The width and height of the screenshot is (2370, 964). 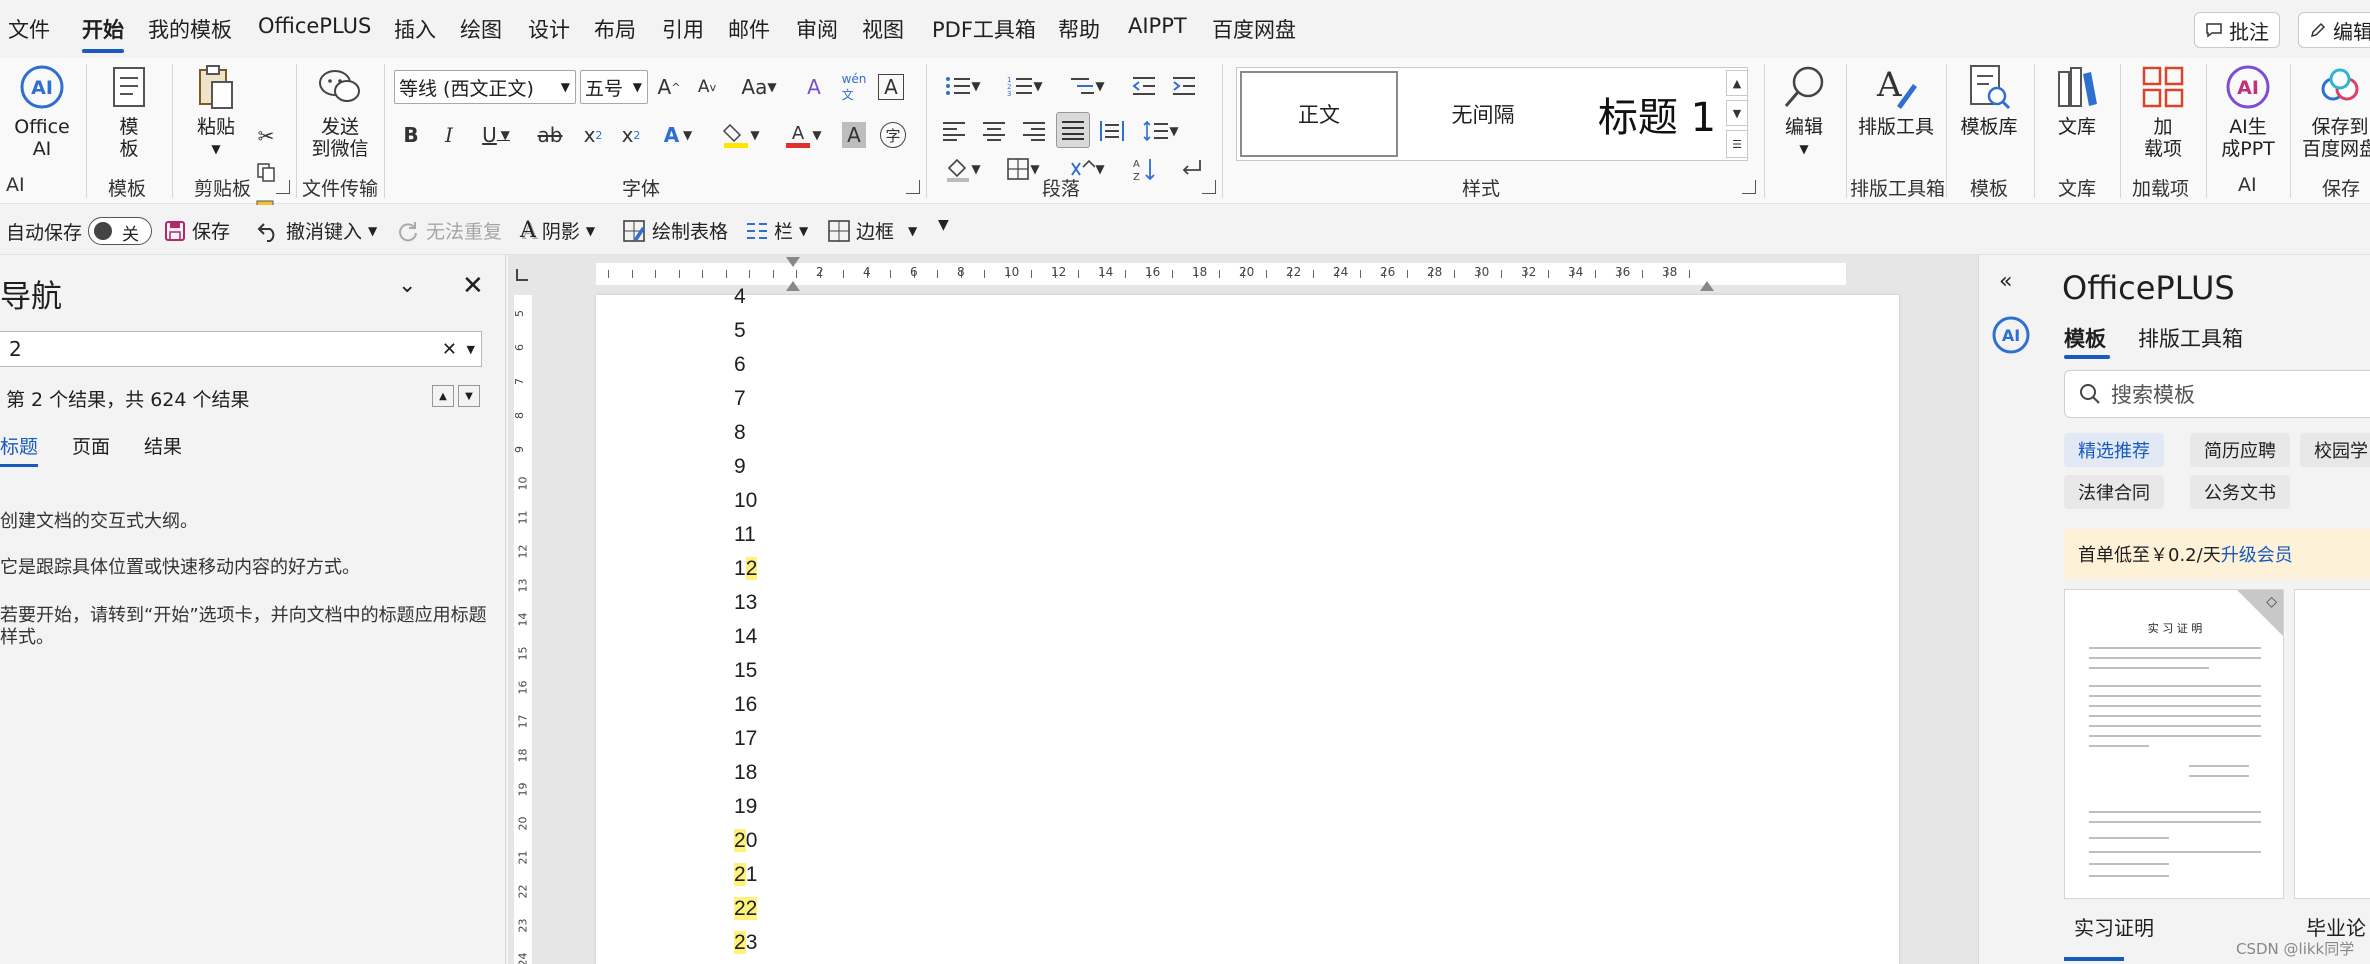 I want to click on hanging-indent-marker-icon, so click(x=793, y=286).